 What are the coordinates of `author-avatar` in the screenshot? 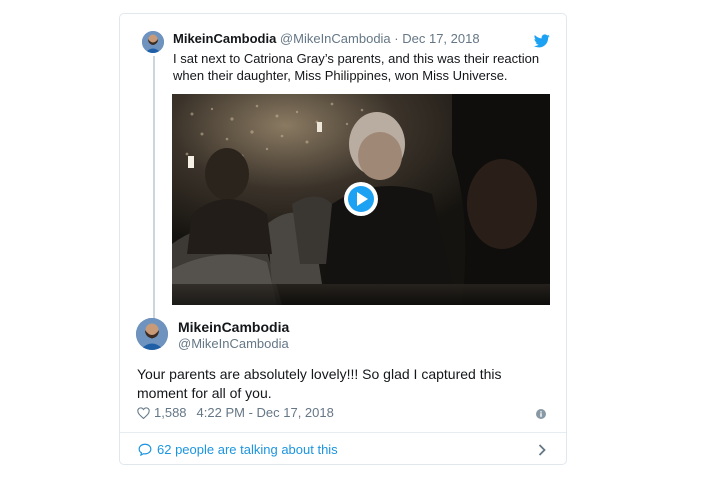 It's located at (152, 334).